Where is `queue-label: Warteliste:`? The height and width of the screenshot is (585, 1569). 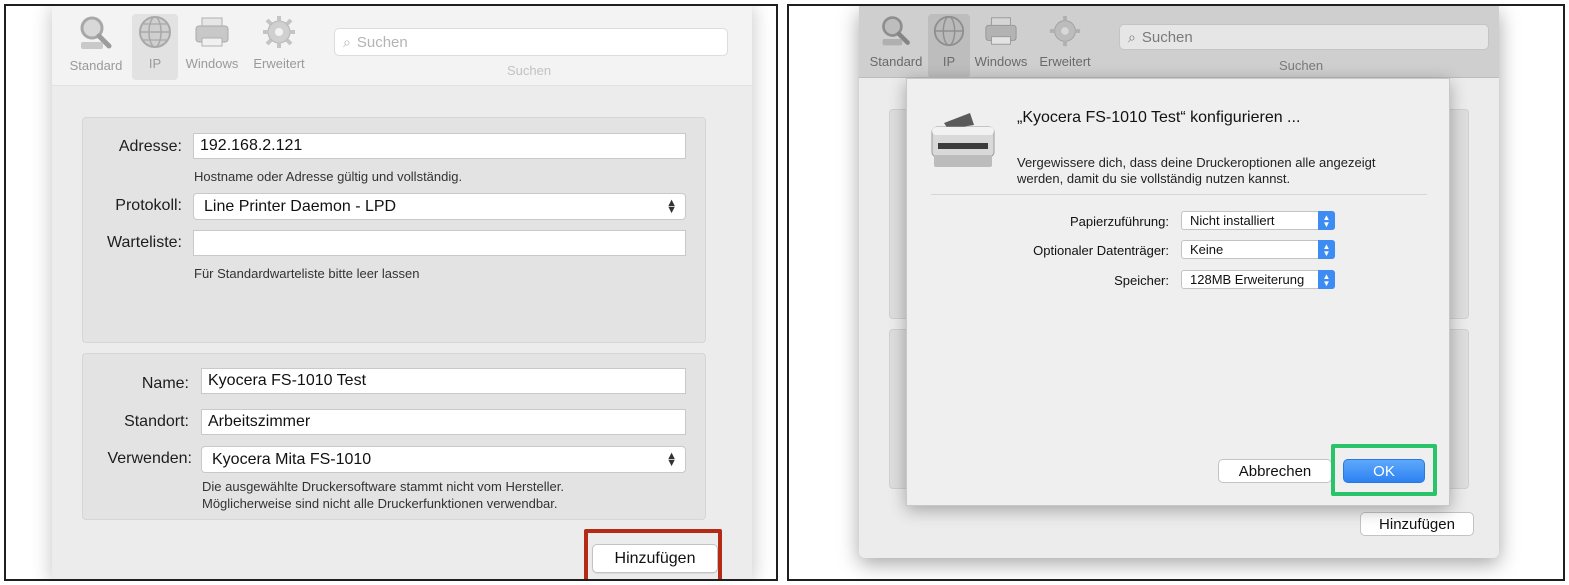 queue-label: Warteliste: is located at coordinates (144, 242).